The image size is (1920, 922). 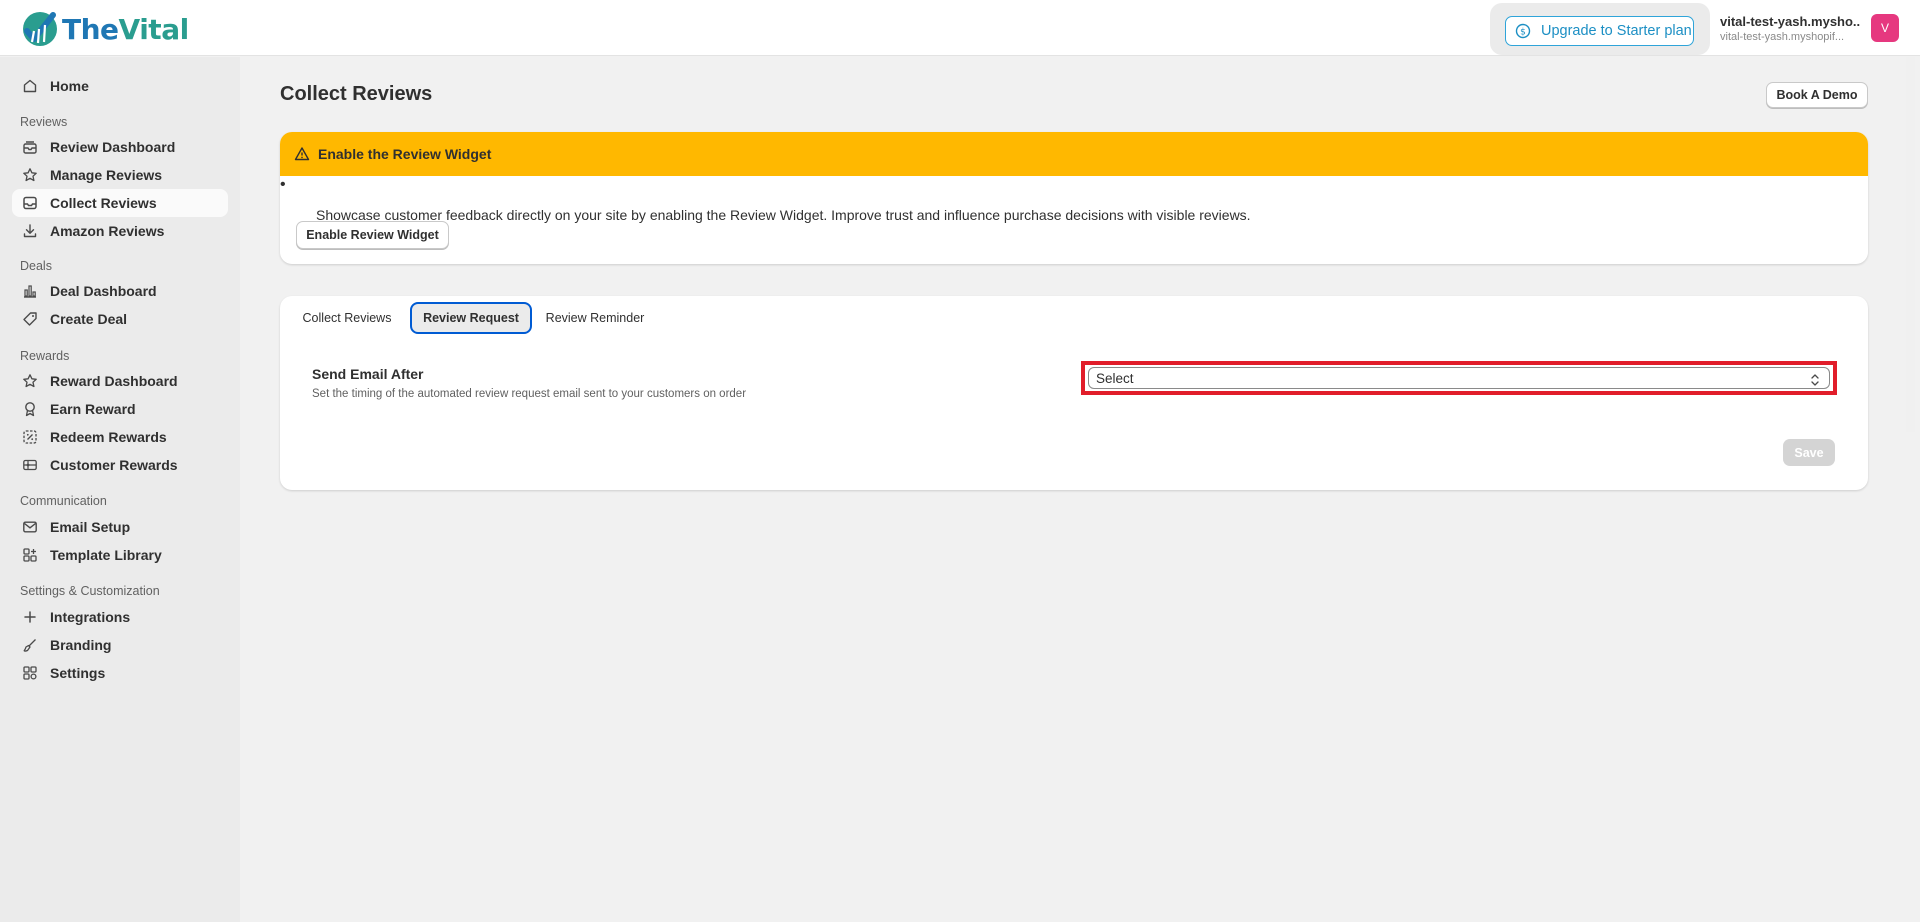 I want to click on email-icon, so click(x=30, y=527).